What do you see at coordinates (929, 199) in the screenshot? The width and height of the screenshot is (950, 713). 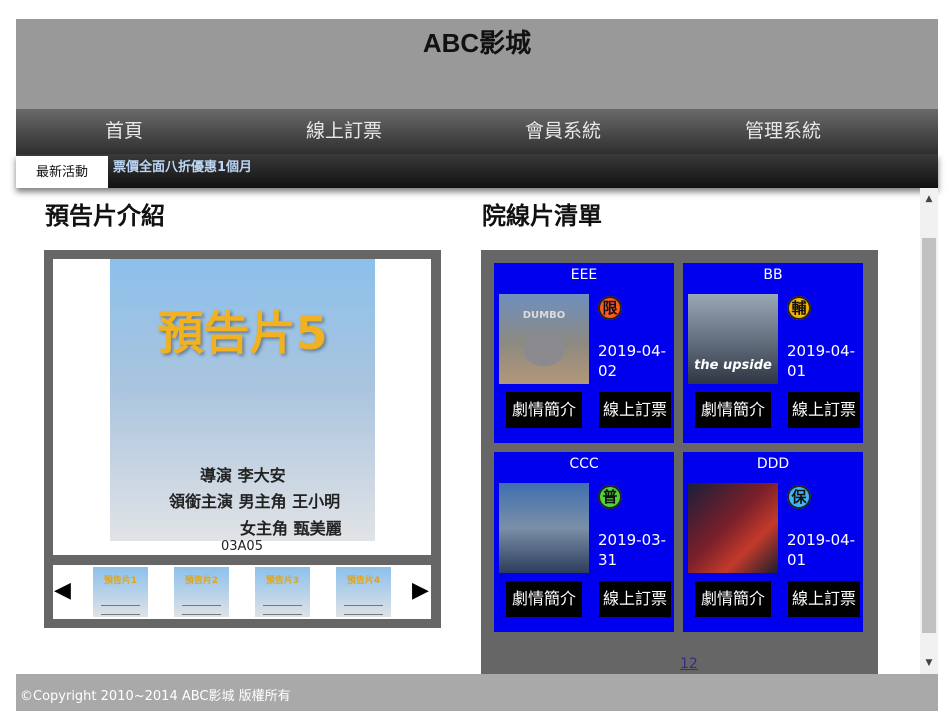 I see `scroll-up-arrow-icon: ▲` at bounding box center [929, 199].